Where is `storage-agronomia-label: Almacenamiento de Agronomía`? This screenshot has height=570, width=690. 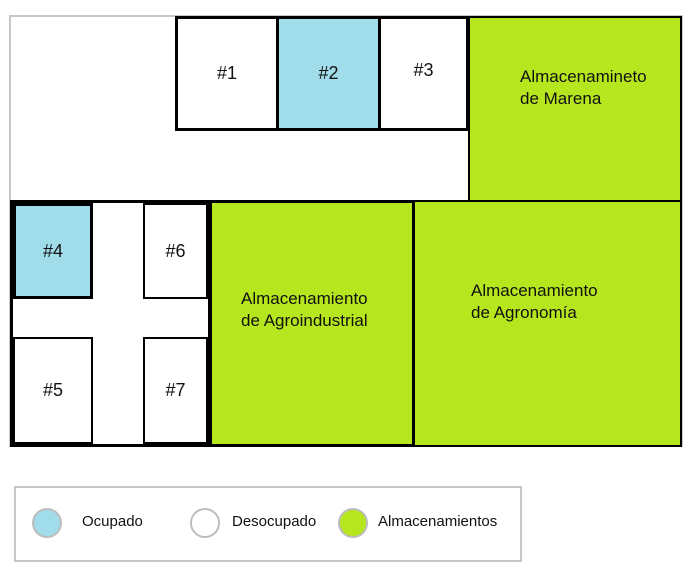 storage-agronomia-label: Almacenamiento de Agronomía is located at coordinates (534, 301).